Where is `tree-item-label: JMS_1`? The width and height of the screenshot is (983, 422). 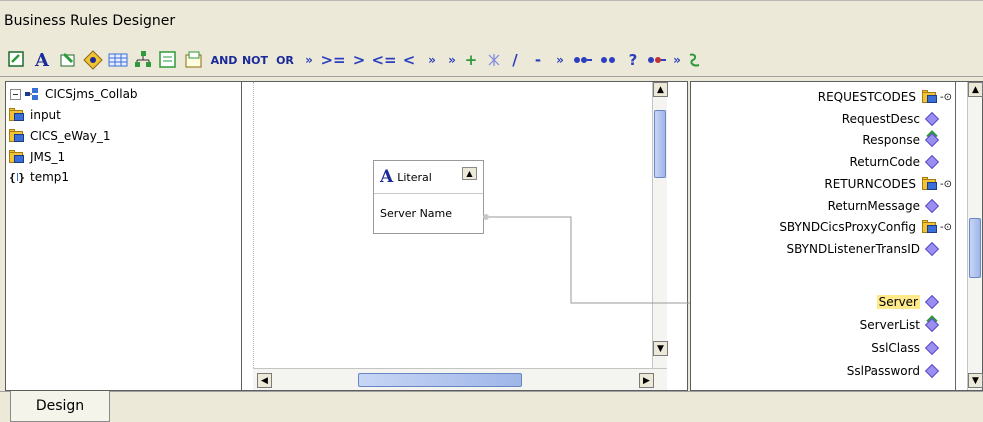 tree-item-label: JMS_1 is located at coordinates (48, 157).